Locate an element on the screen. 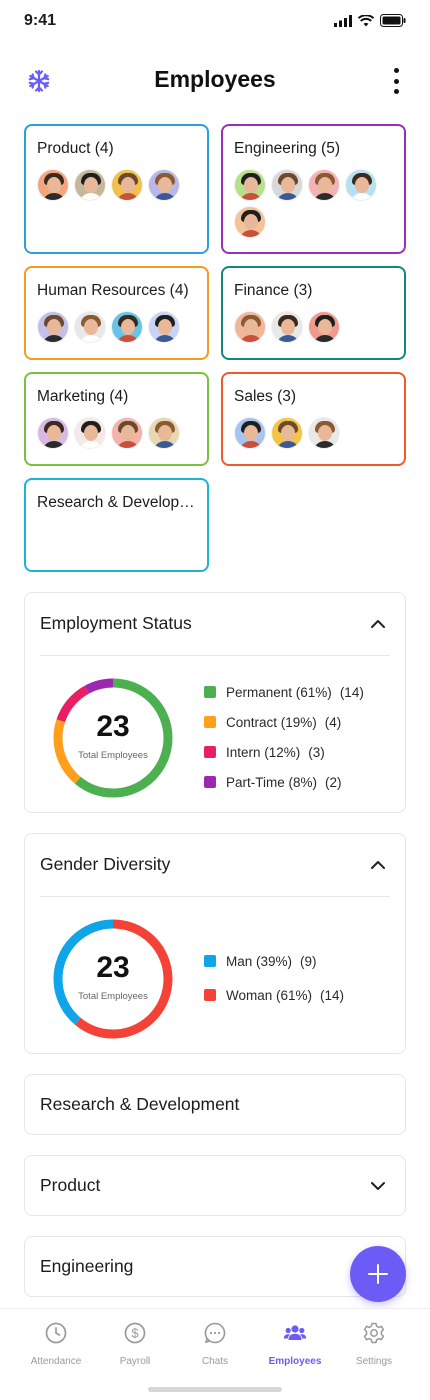 This screenshot has height=1400, width=430. legend-item: Woman (61%) (14) is located at coordinates (274, 995).